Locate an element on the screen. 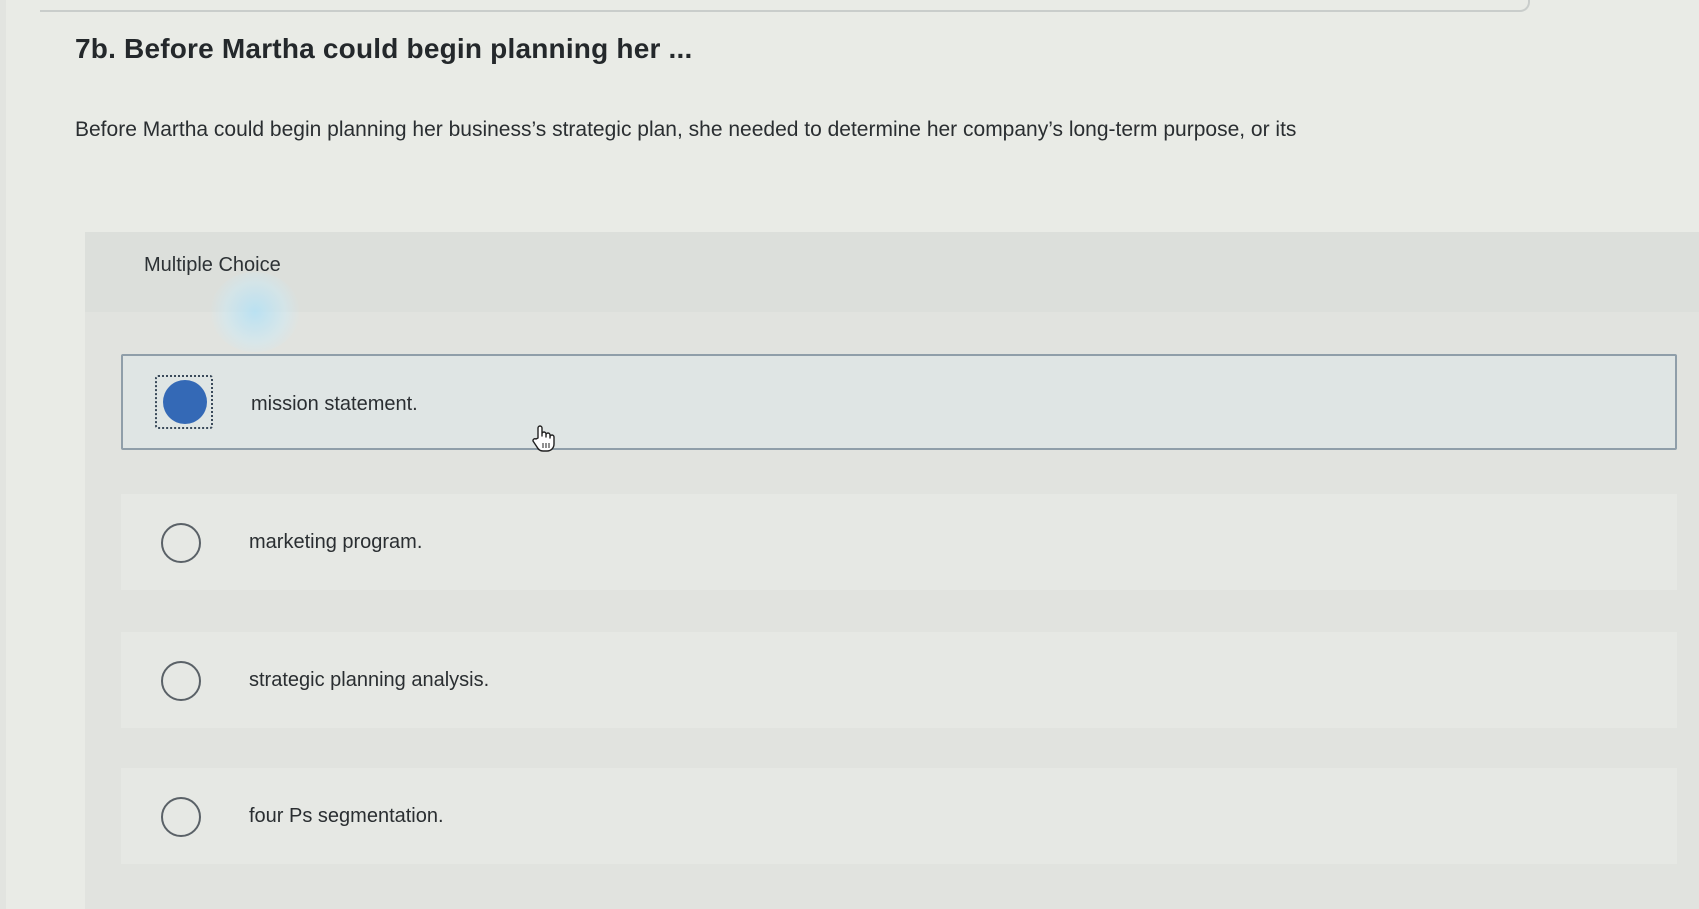 This screenshot has width=1699, height=909. option-label: strategic planning analysis. is located at coordinates (369, 680).